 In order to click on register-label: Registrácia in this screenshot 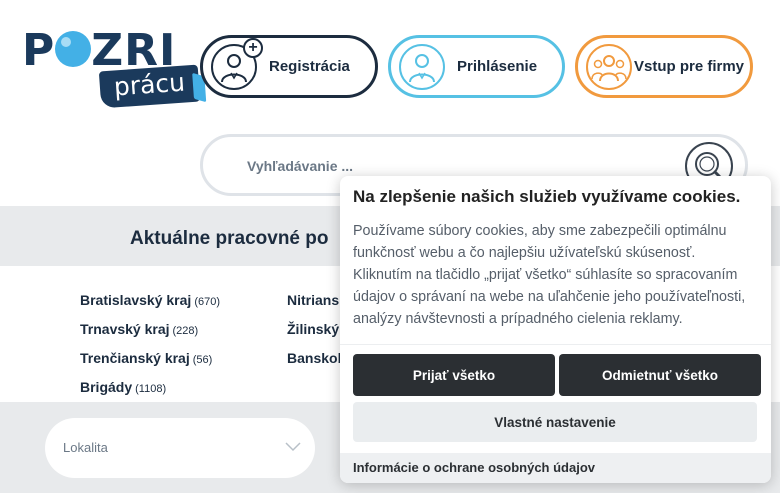, I will do `click(309, 66)`.